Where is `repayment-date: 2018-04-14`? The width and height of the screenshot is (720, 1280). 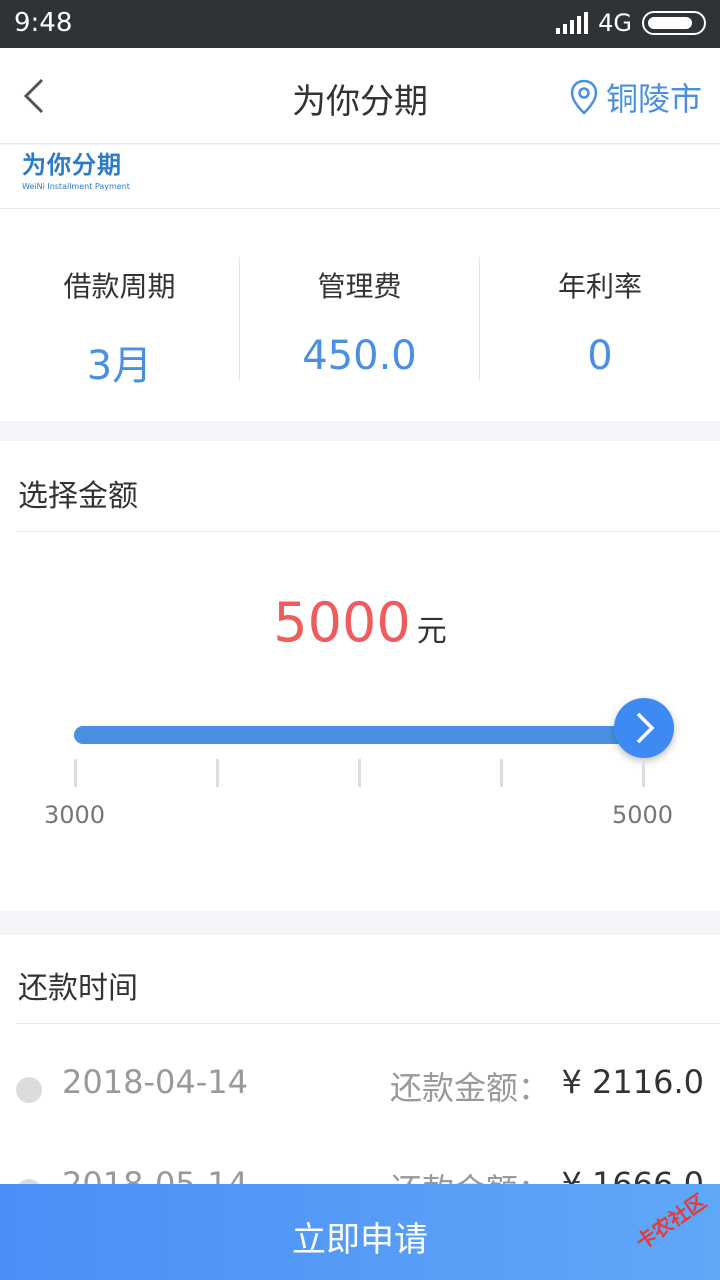 repayment-date: 2018-04-14 is located at coordinates (155, 1082).